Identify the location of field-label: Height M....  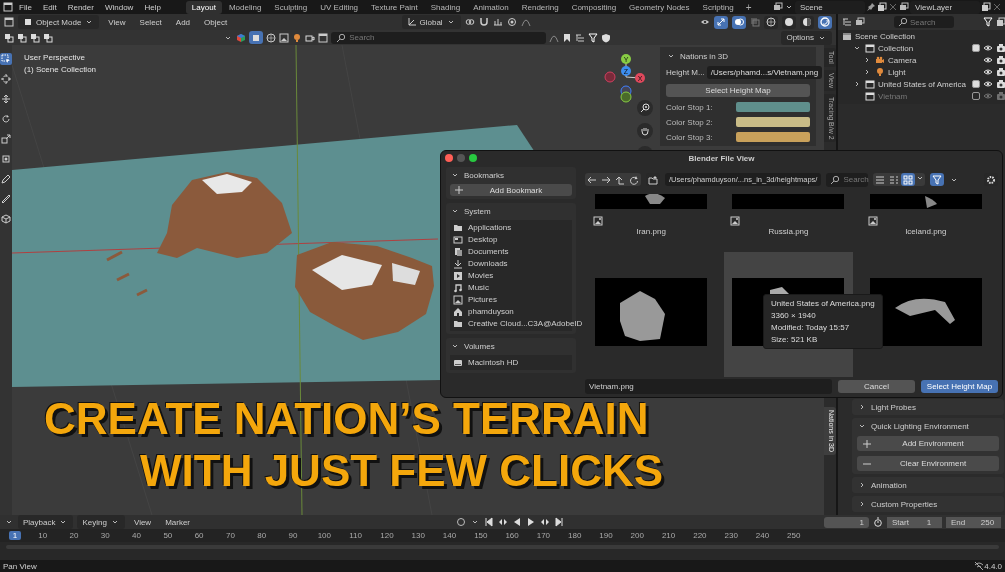
(685, 72).